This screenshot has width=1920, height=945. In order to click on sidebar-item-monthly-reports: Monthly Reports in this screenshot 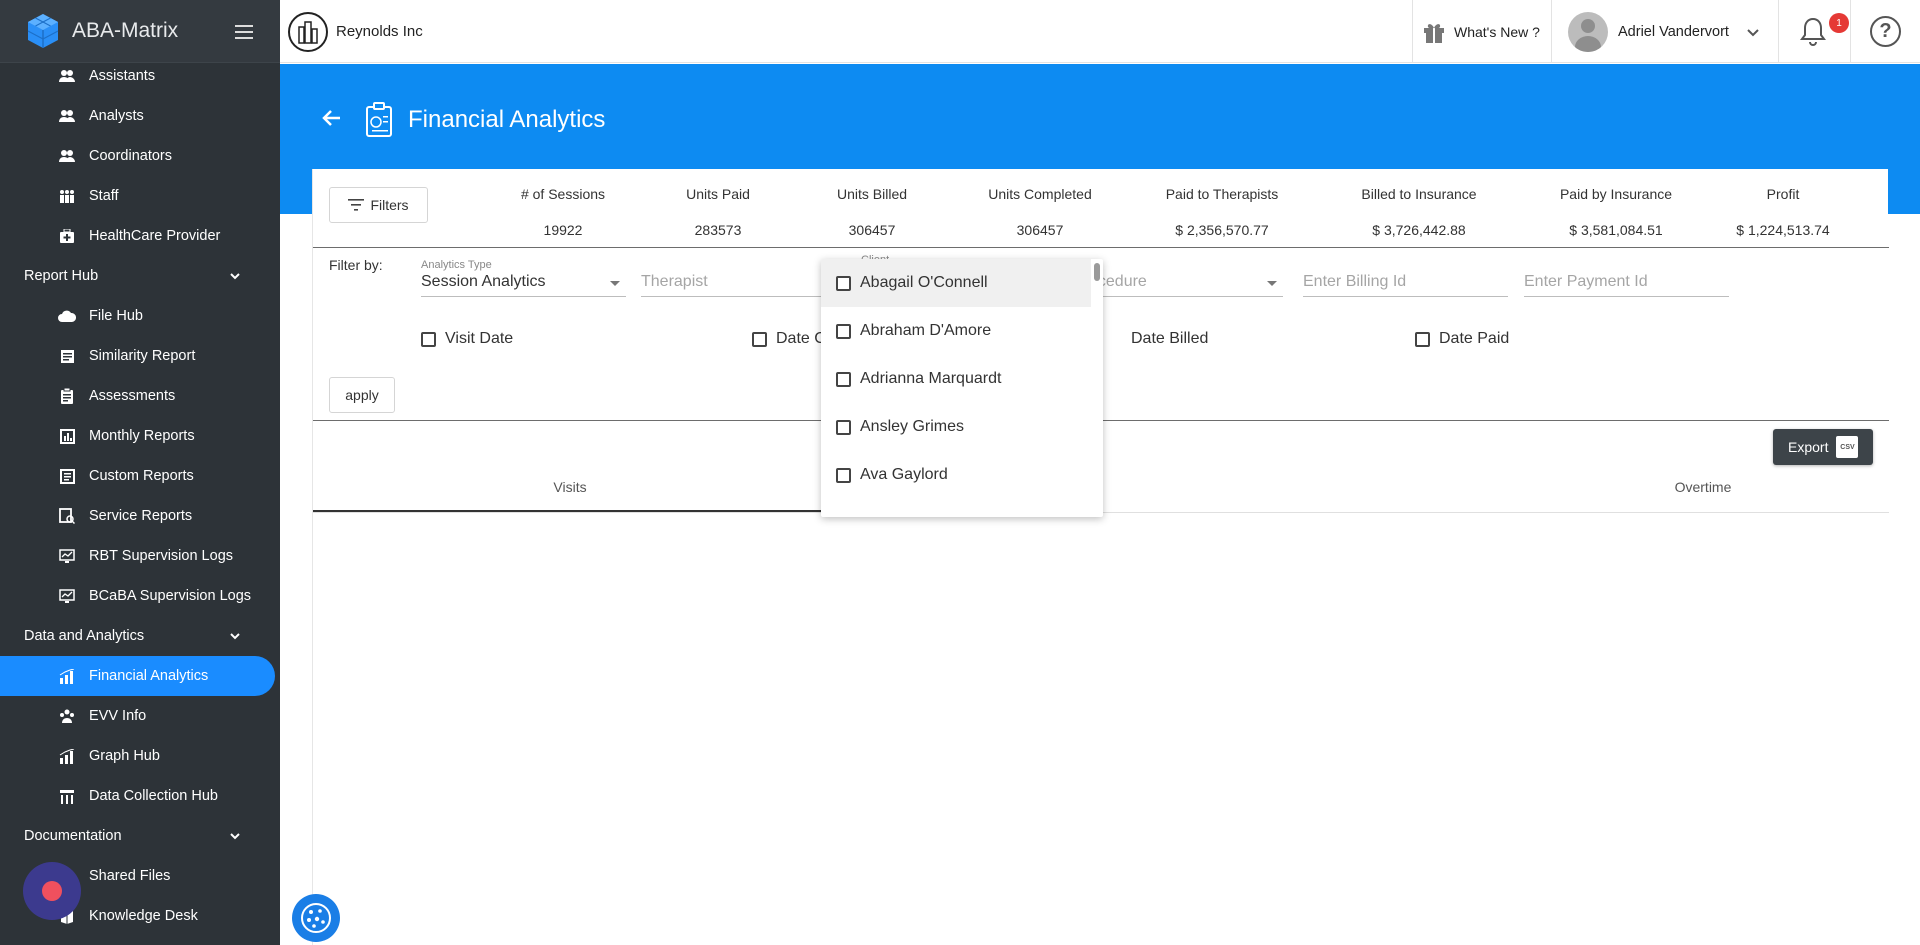, I will do `click(137, 436)`.